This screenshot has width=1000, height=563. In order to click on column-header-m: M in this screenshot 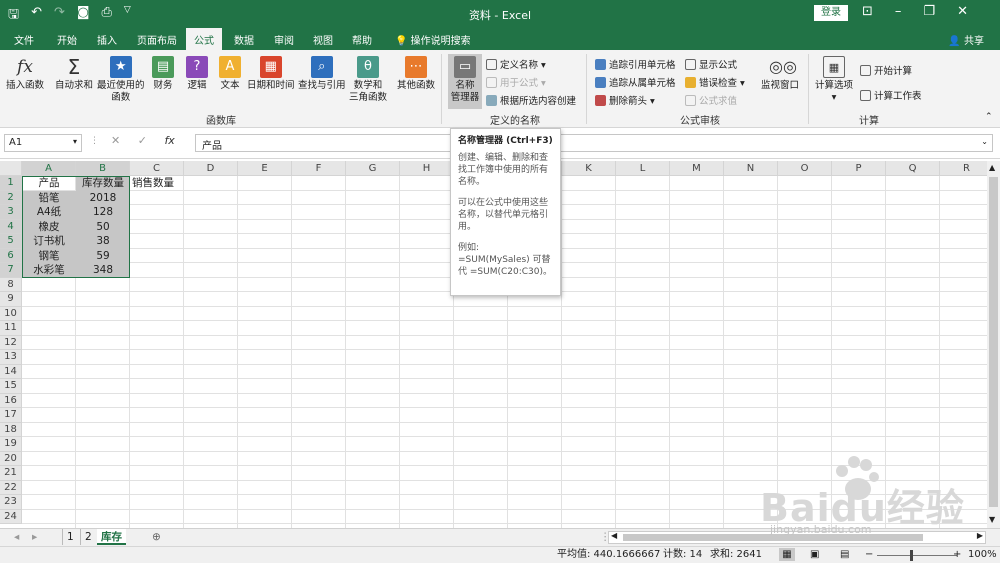, I will do `click(697, 168)`.